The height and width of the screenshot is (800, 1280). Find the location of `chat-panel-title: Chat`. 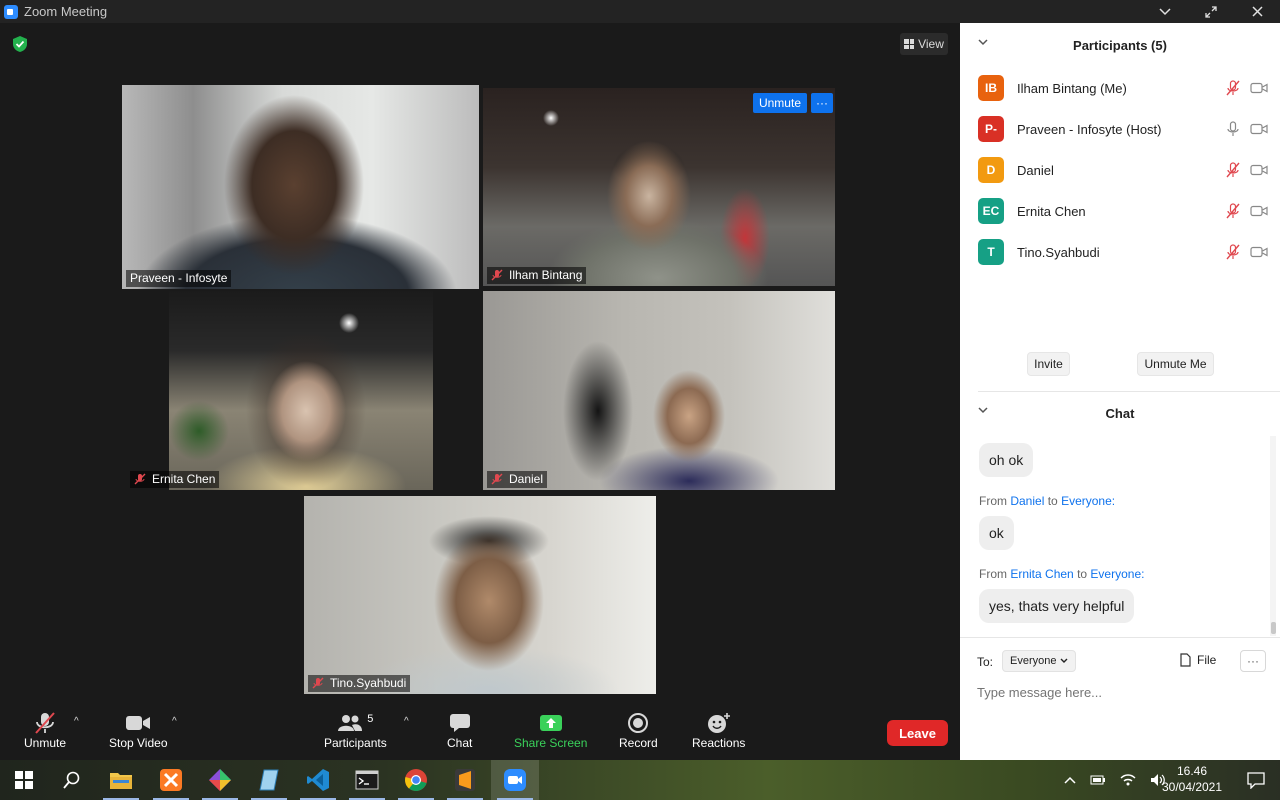

chat-panel-title: Chat is located at coordinates (1120, 413).